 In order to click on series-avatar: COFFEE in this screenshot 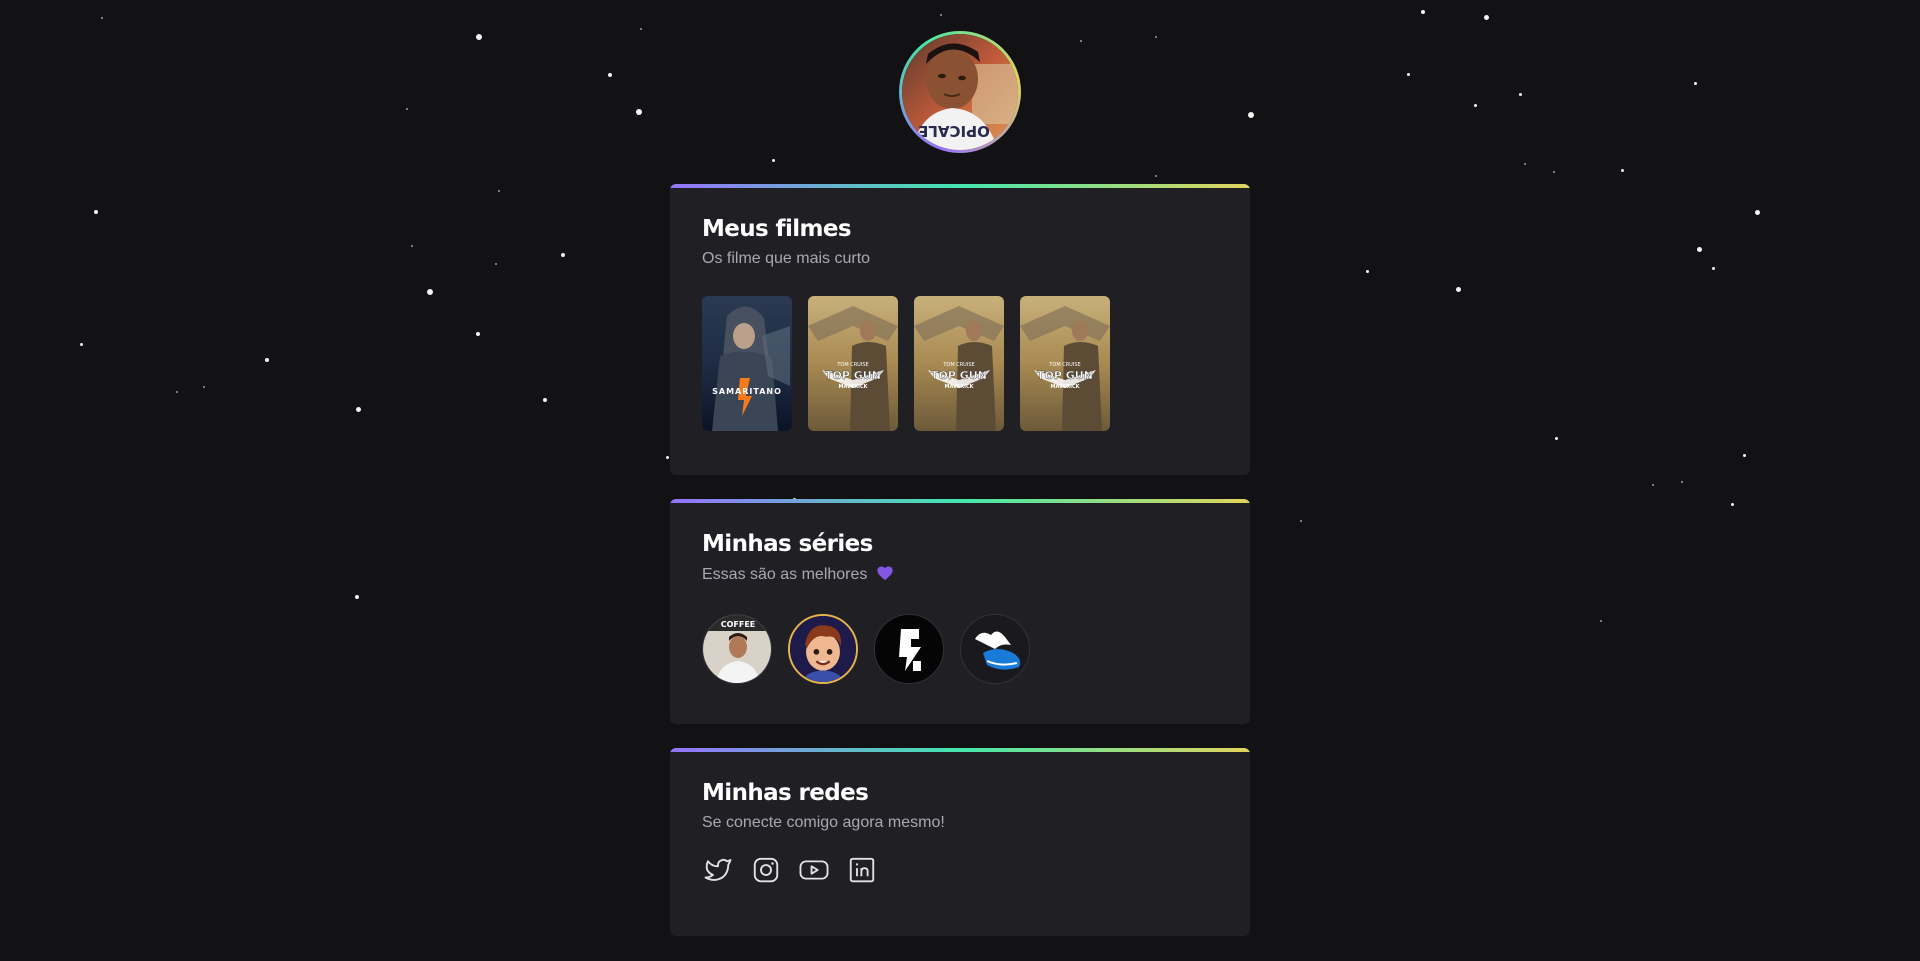, I will do `click(737, 649)`.